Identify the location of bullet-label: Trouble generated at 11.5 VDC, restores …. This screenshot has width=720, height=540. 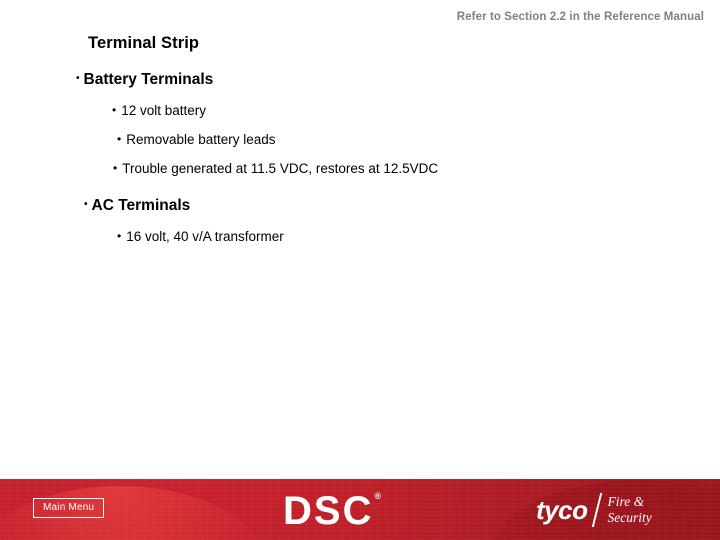
(280, 168).